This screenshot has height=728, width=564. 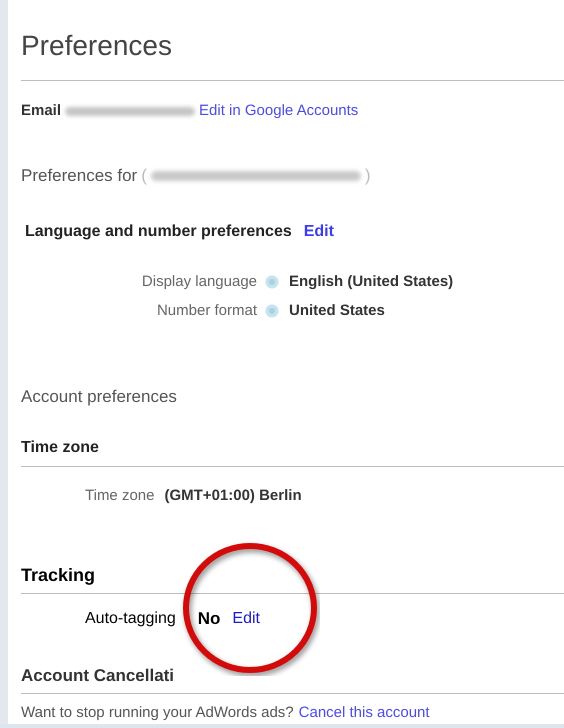 I want to click on field-value: English (United States), so click(x=371, y=282).